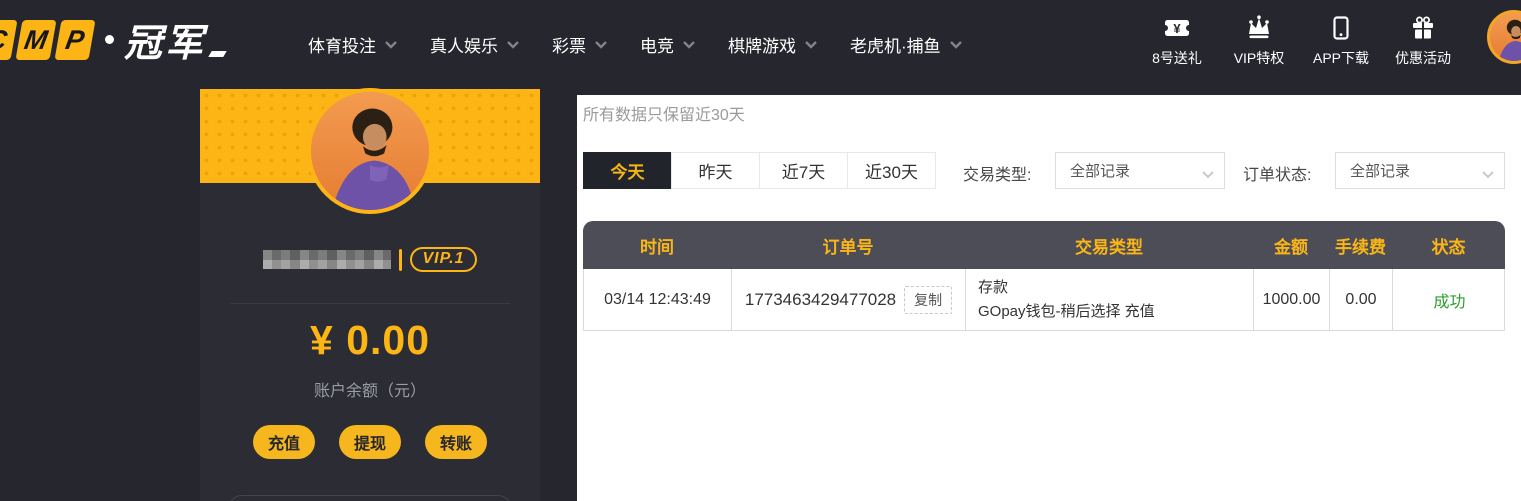 This screenshot has width=1521, height=501. Describe the element at coordinates (803, 170) in the screenshot. I see `tab-last-7-days: 近7天` at that location.